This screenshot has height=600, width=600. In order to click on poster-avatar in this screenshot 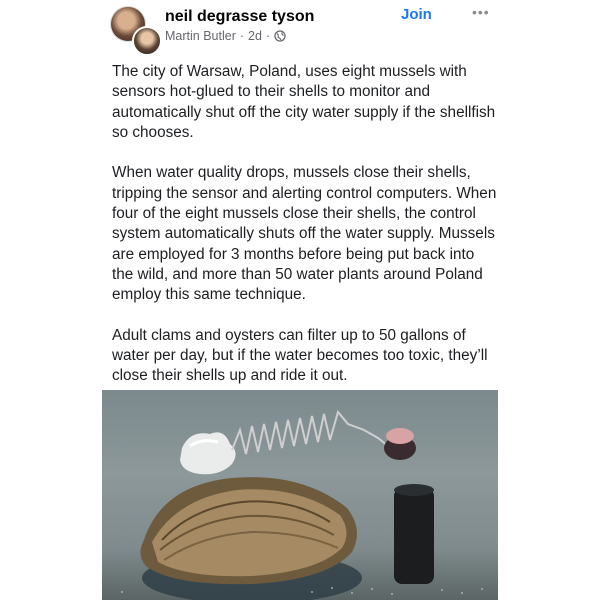, I will do `click(147, 41)`.